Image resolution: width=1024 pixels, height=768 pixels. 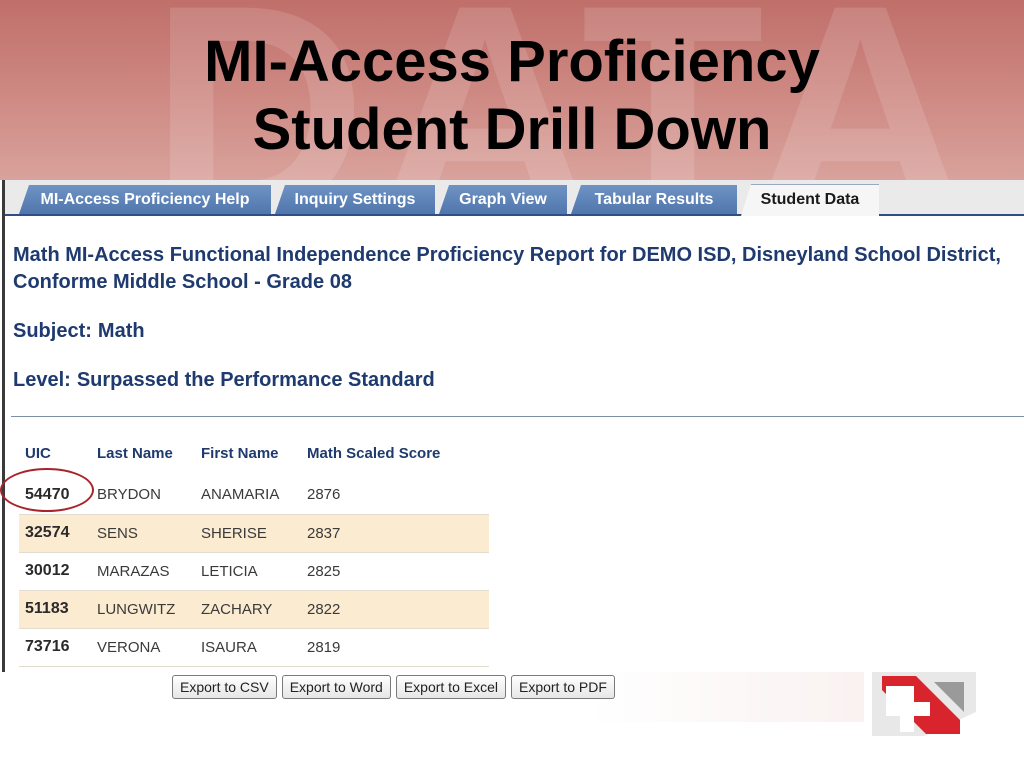 What do you see at coordinates (143, 533) in the screenshot?
I see `cell-last-name: SENS` at bounding box center [143, 533].